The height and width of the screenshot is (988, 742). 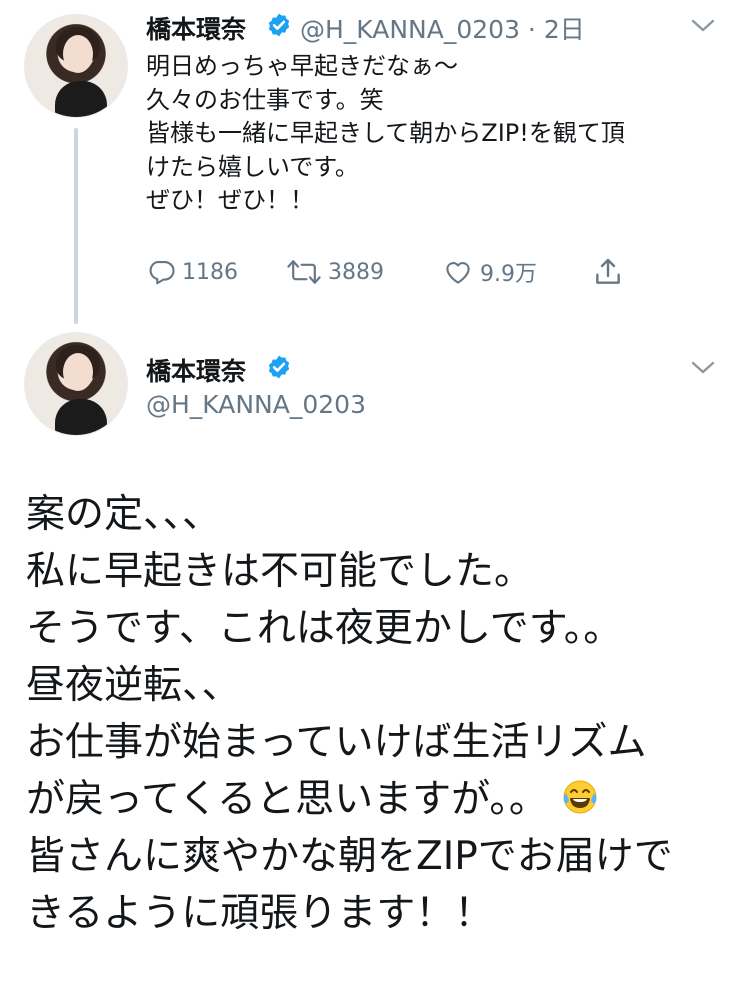 I want to click on tweet-line: 久々のお仕事です。笑, so click(x=265, y=99).